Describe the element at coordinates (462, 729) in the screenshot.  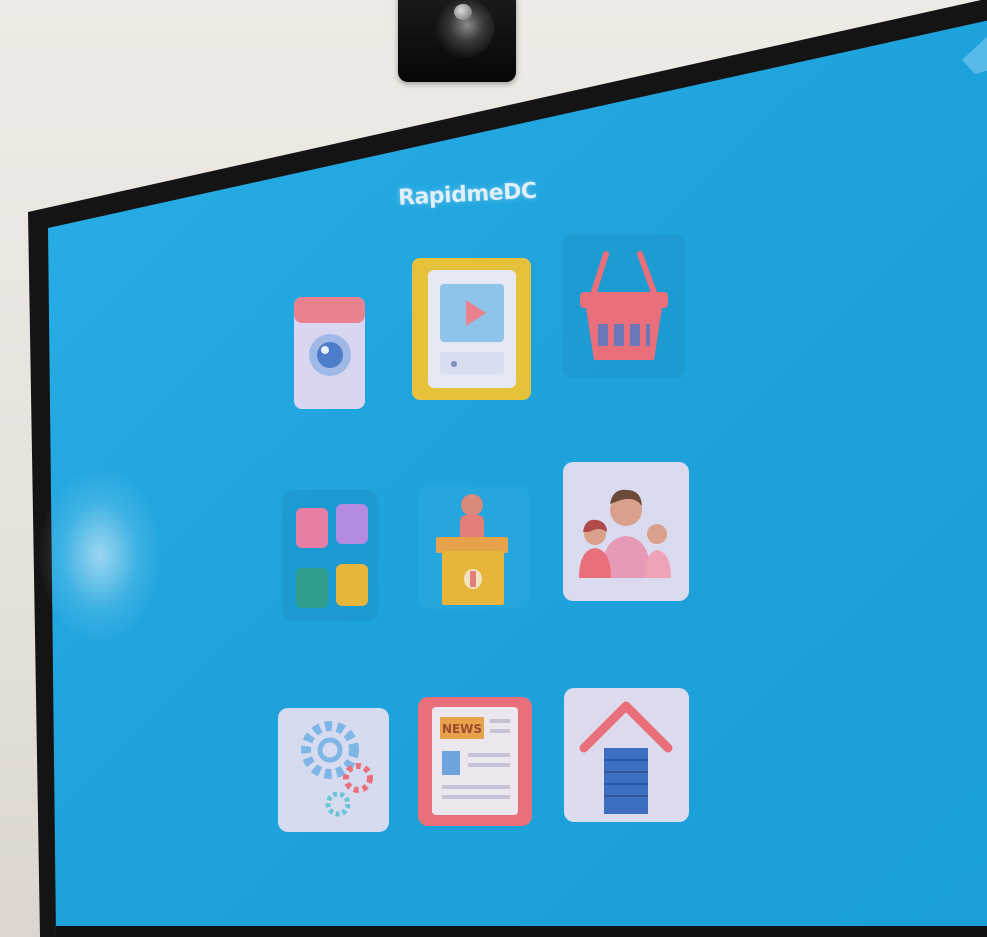
I see `svg-text: NEWS` at that location.